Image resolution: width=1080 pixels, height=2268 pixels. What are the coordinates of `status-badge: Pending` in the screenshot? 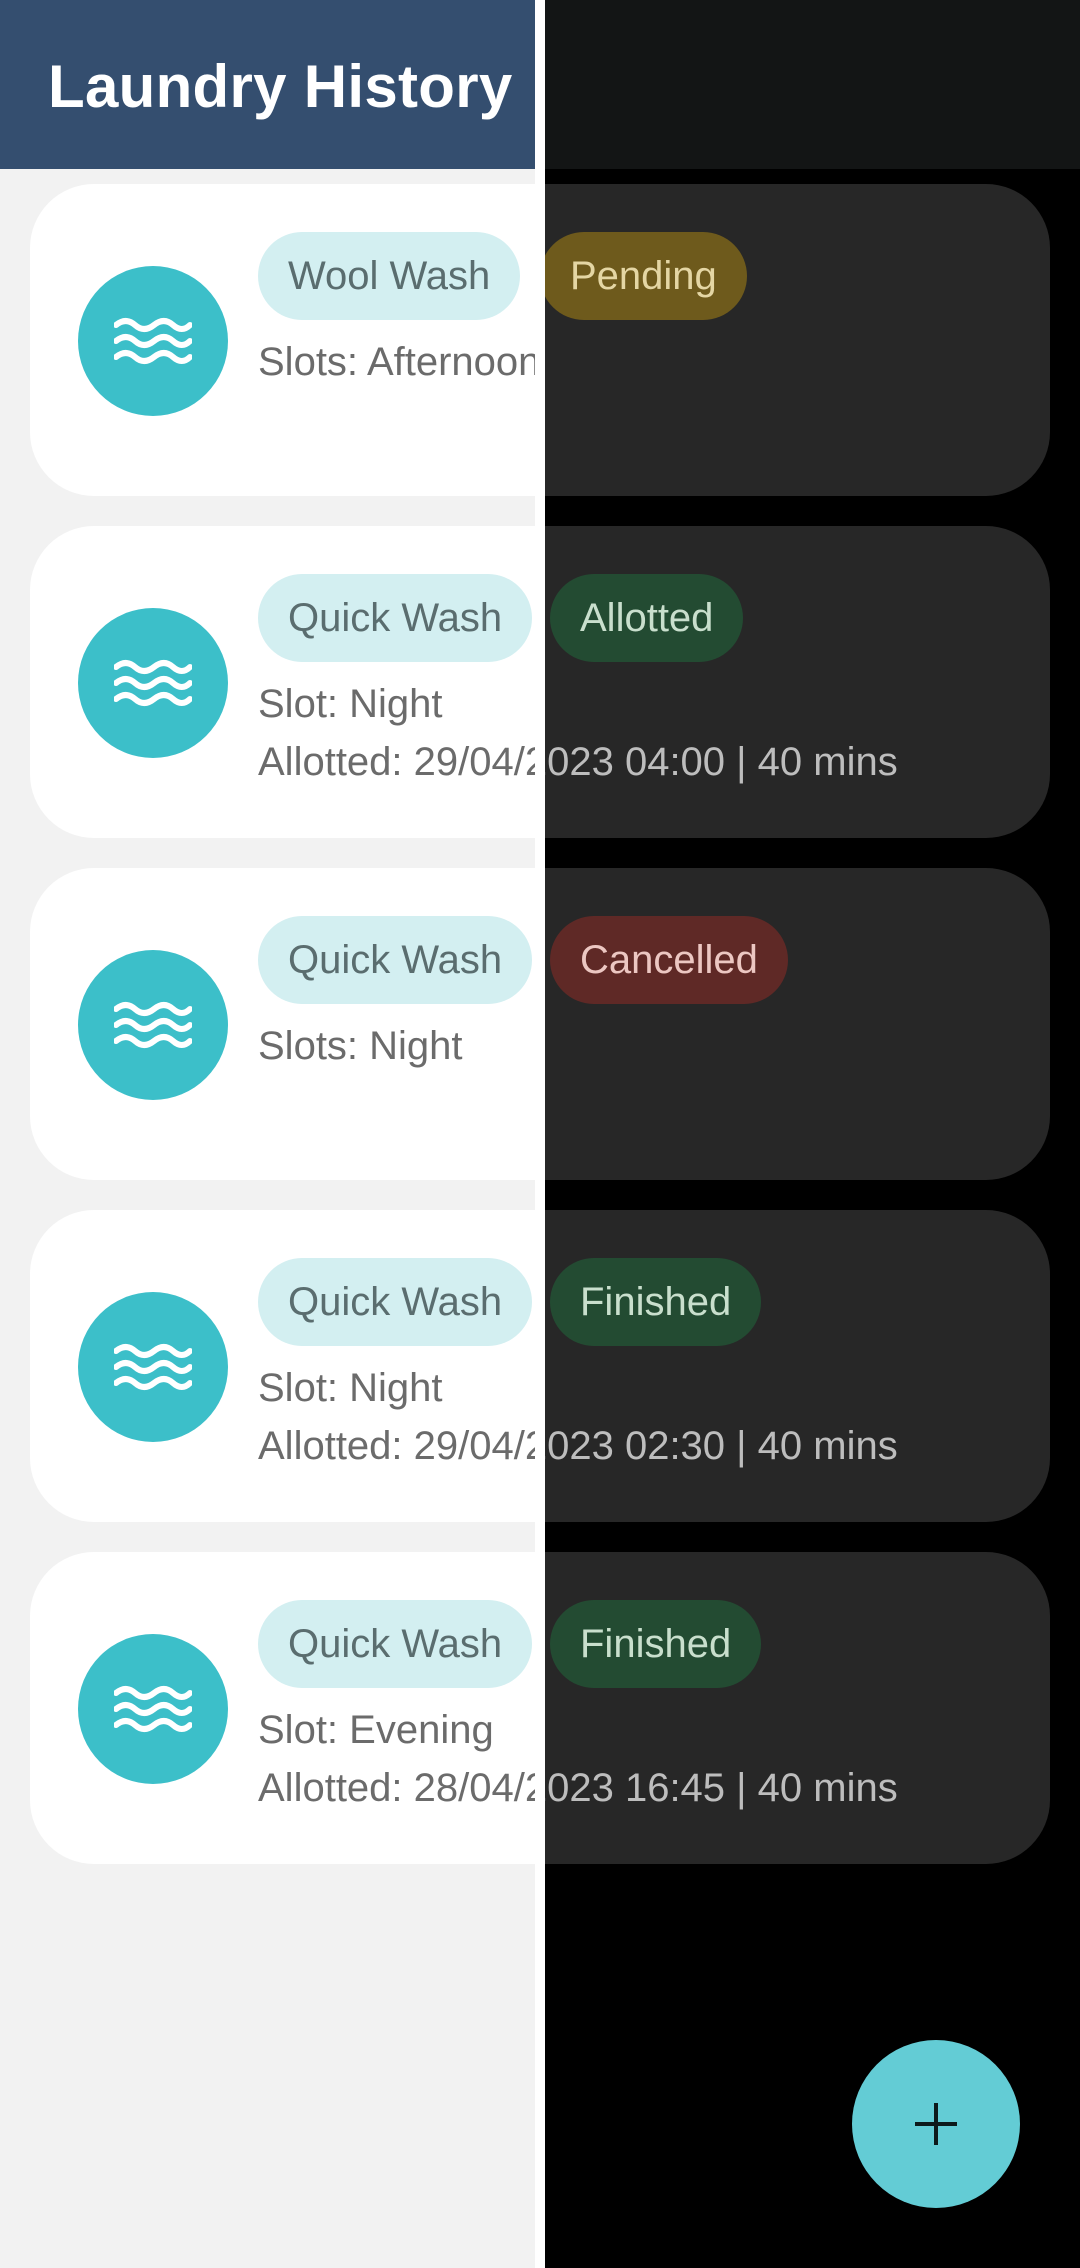 It's located at (646, 276).